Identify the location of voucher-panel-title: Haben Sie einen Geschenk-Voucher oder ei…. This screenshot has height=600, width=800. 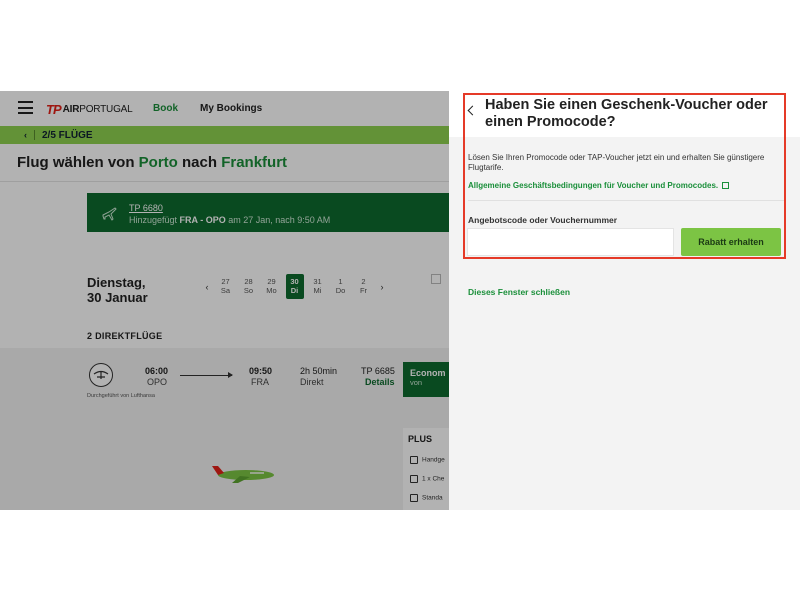
(626, 113).